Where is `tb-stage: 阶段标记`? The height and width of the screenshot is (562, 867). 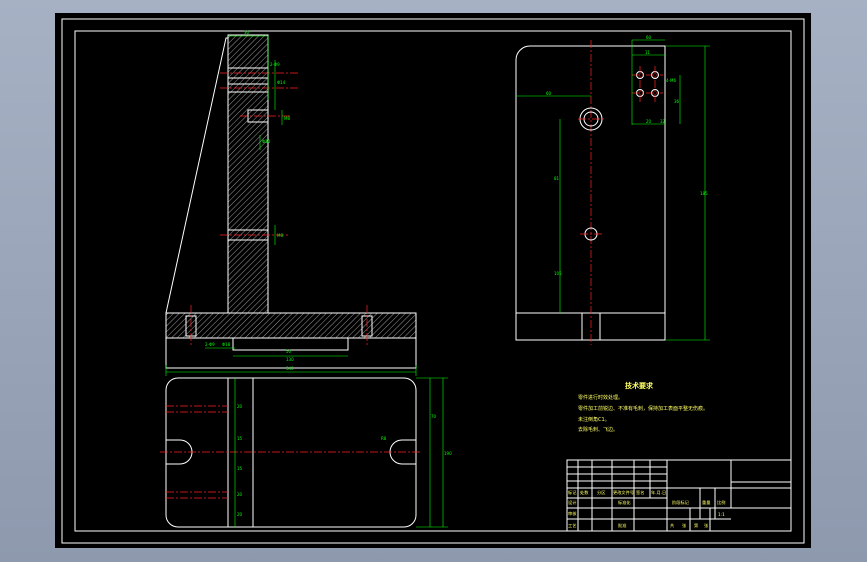
tb-stage: 阶段标记 is located at coordinates (681, 502).